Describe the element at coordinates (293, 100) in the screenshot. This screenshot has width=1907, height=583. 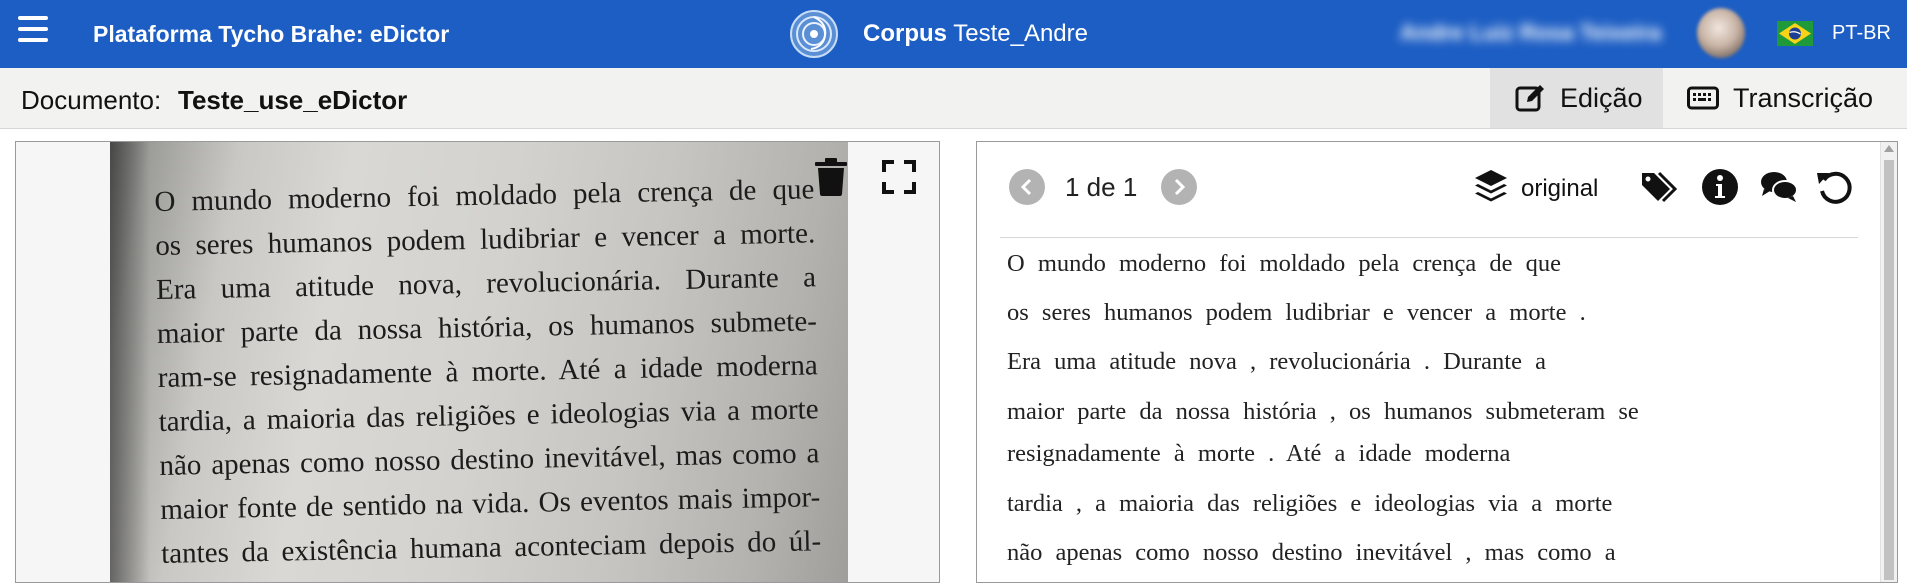
I see `document-name: Teste_use_eDictor` at that location.